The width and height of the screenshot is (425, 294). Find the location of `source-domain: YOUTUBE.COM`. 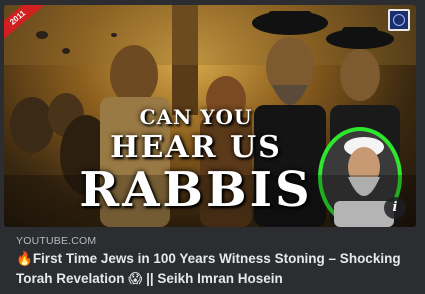

source-domain: YOUTUBE.COM is located at coordinates (56, 241).